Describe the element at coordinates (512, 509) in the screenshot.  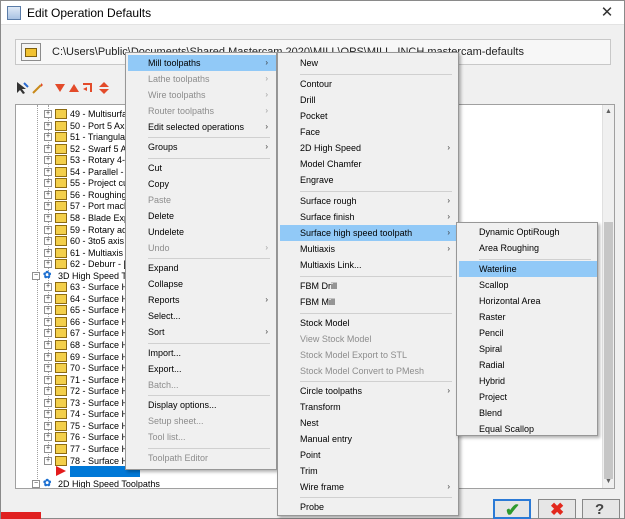
I see `ok-button: ✔` at that location.